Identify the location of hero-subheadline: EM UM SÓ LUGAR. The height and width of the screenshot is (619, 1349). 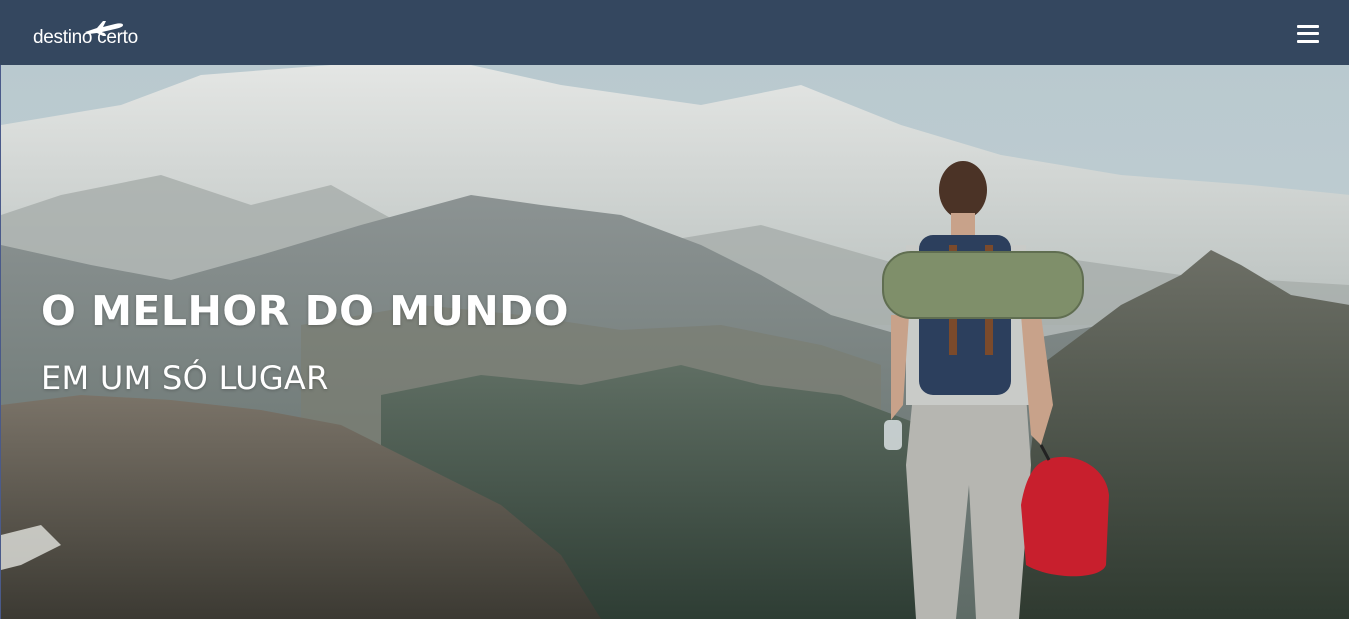
(185, 378).